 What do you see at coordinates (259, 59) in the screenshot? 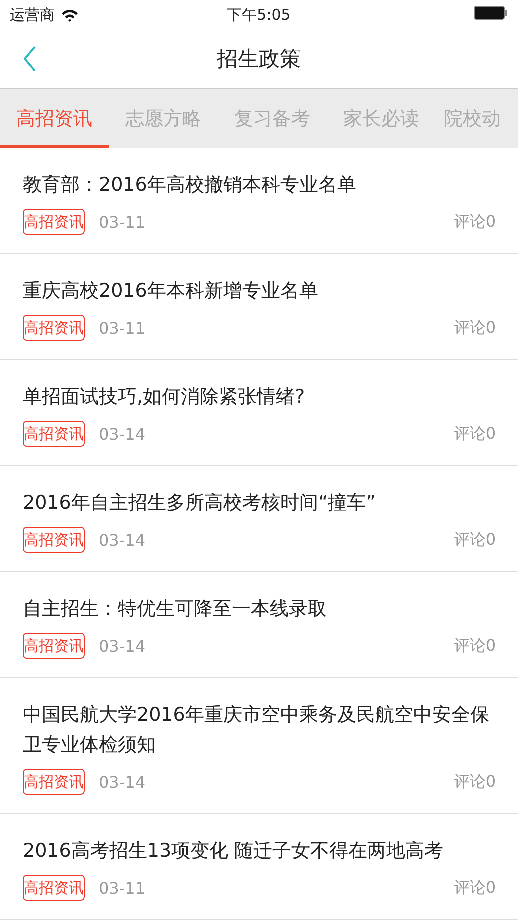
I see `page-title: 招生政策` at bounding box center [259, 59].